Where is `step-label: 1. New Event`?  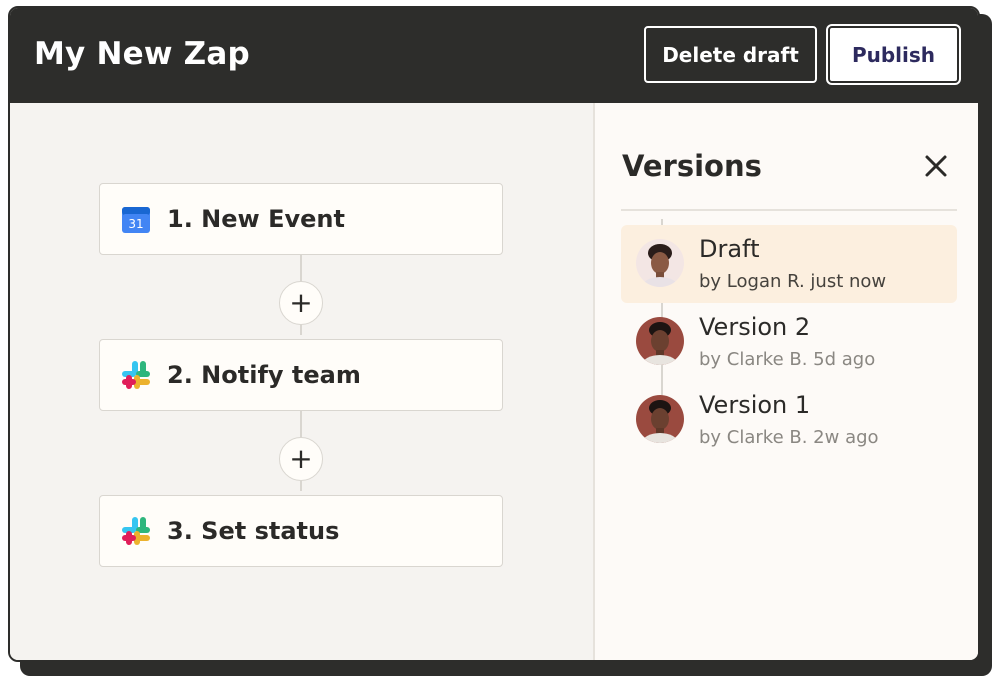 step-label: 1. New Event is located at coordinates (256, 219).